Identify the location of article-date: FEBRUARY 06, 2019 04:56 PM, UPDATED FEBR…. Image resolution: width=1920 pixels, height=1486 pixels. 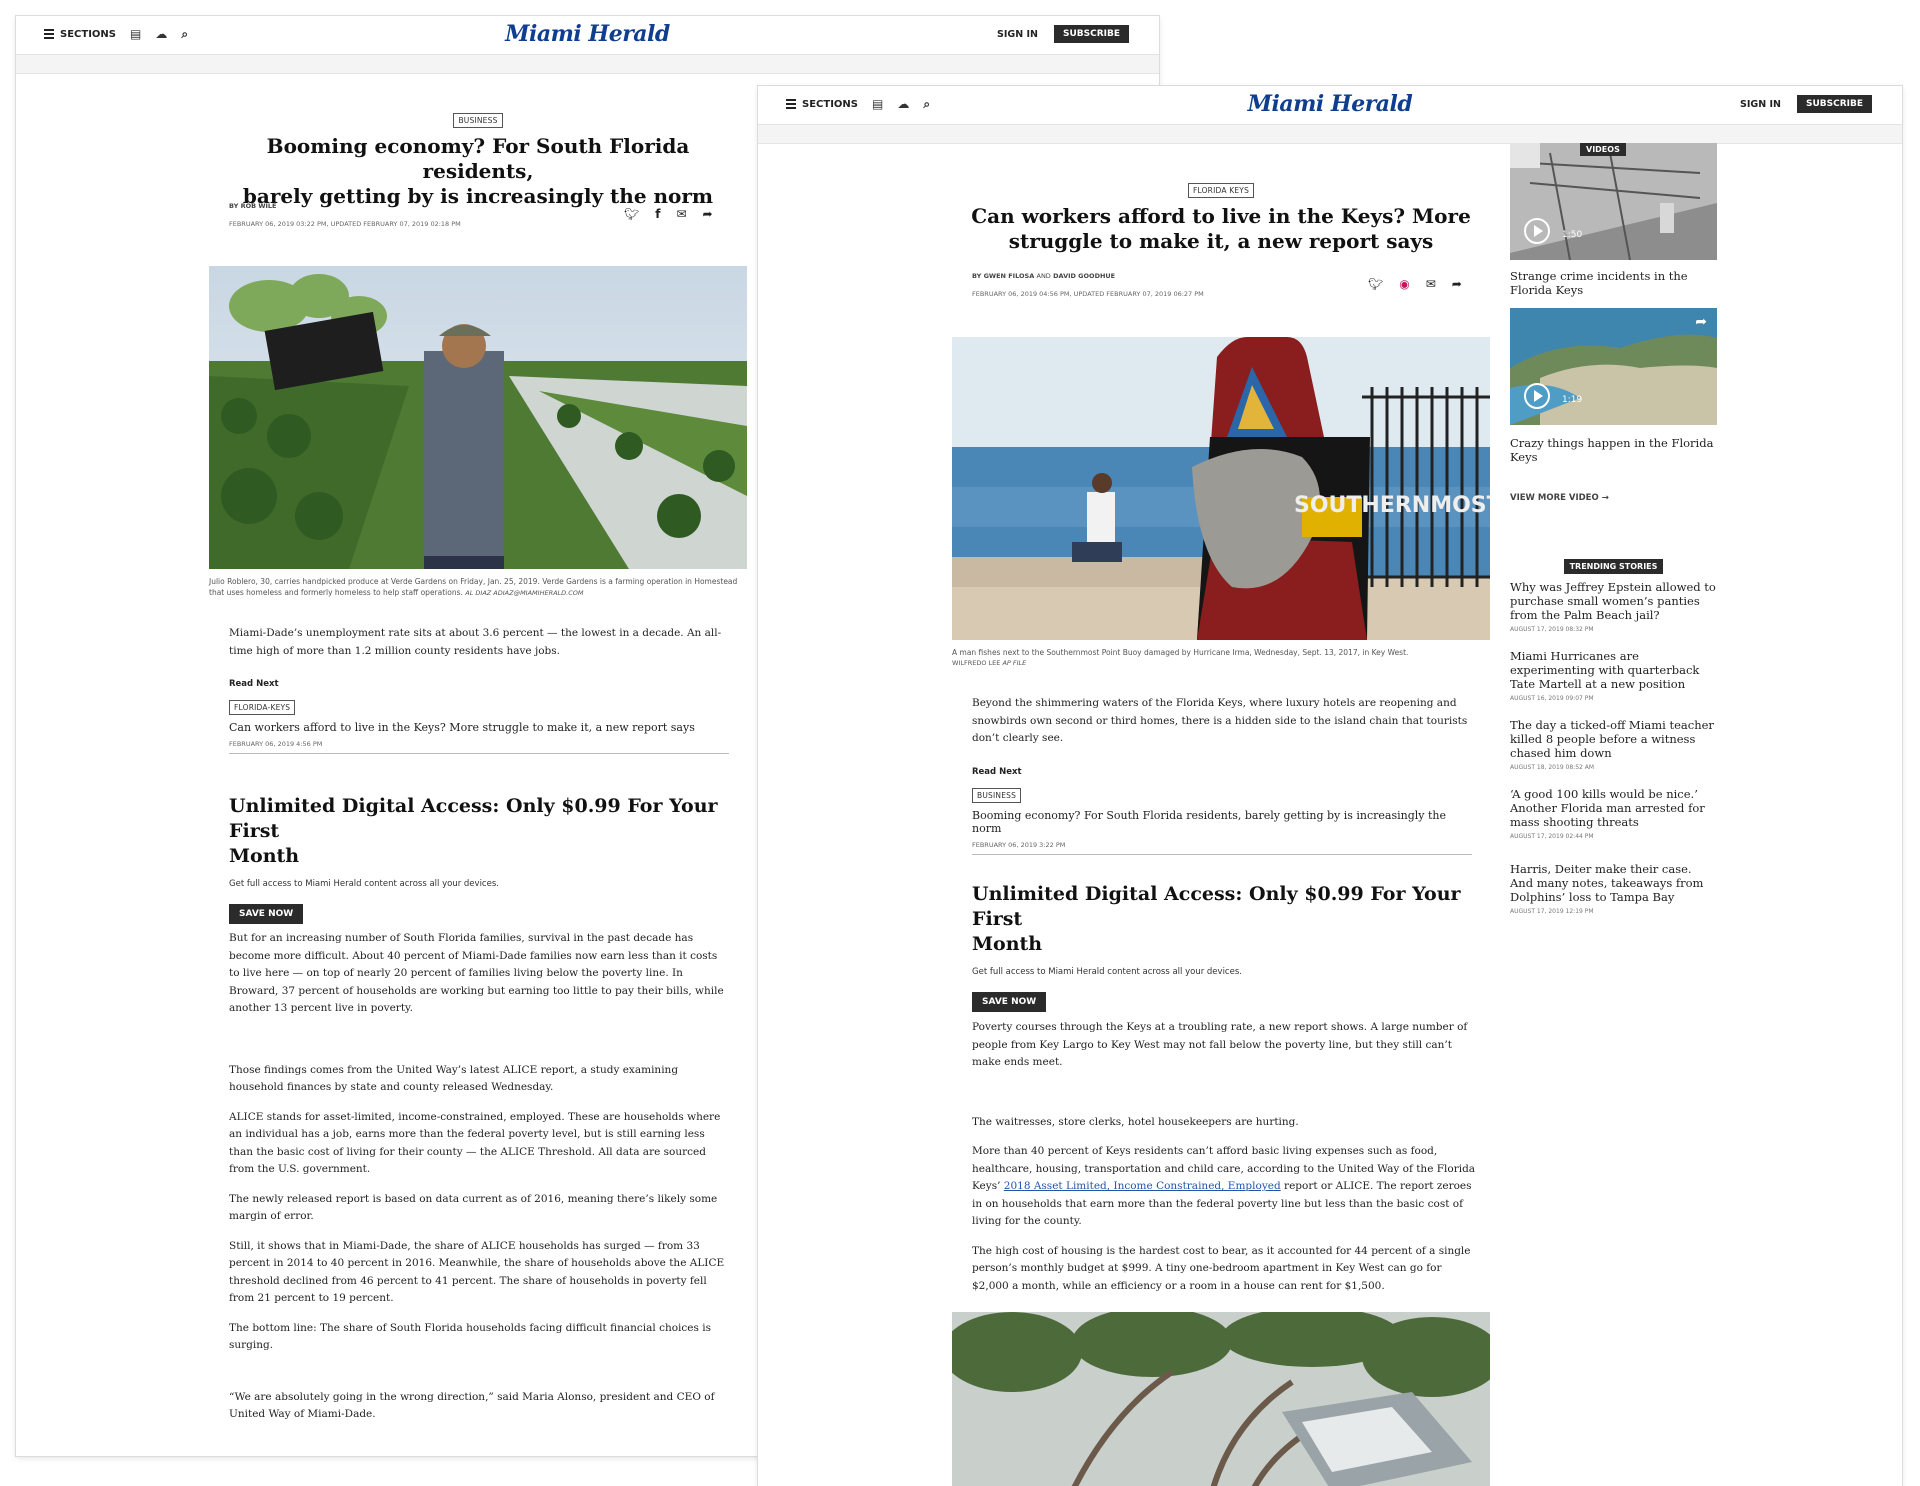
(1088, 294).